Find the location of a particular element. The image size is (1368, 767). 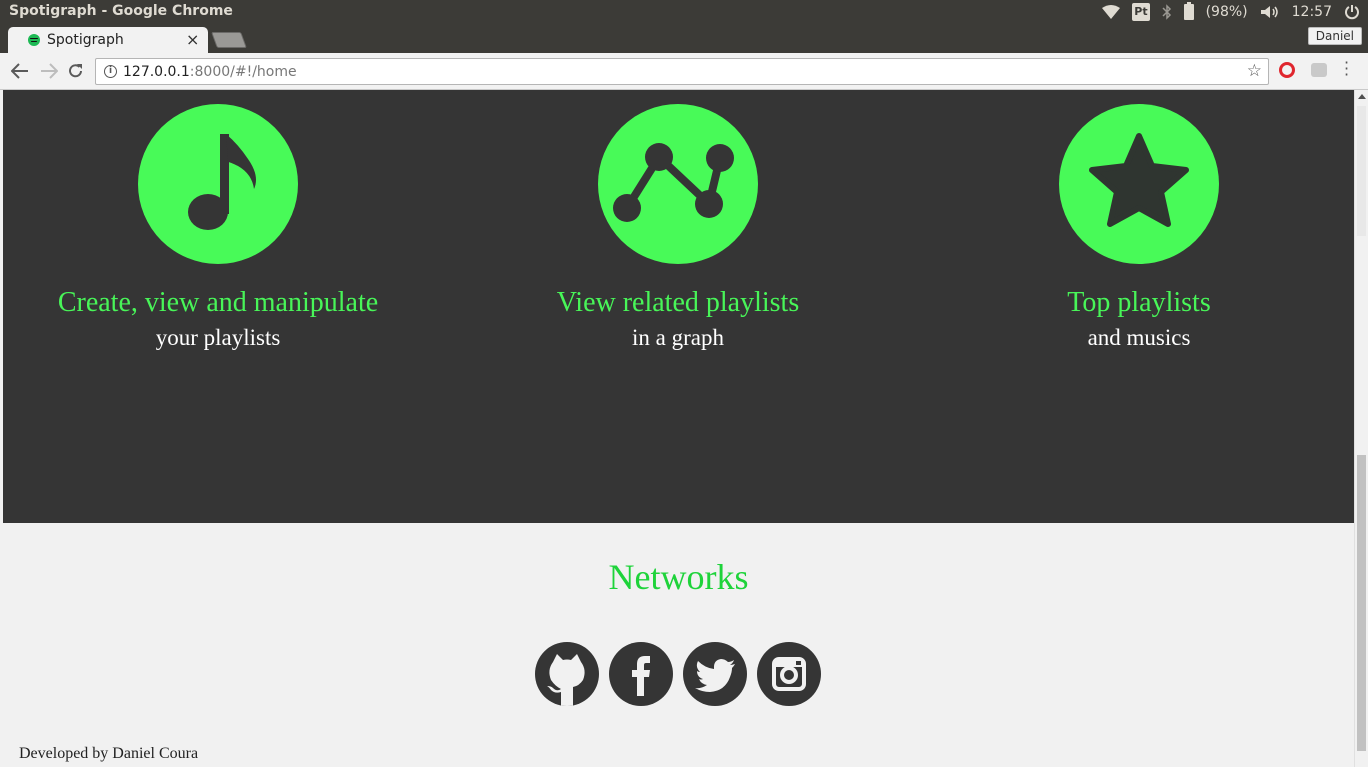

profile-button: Daniel is located at coordinates (1334, 36).